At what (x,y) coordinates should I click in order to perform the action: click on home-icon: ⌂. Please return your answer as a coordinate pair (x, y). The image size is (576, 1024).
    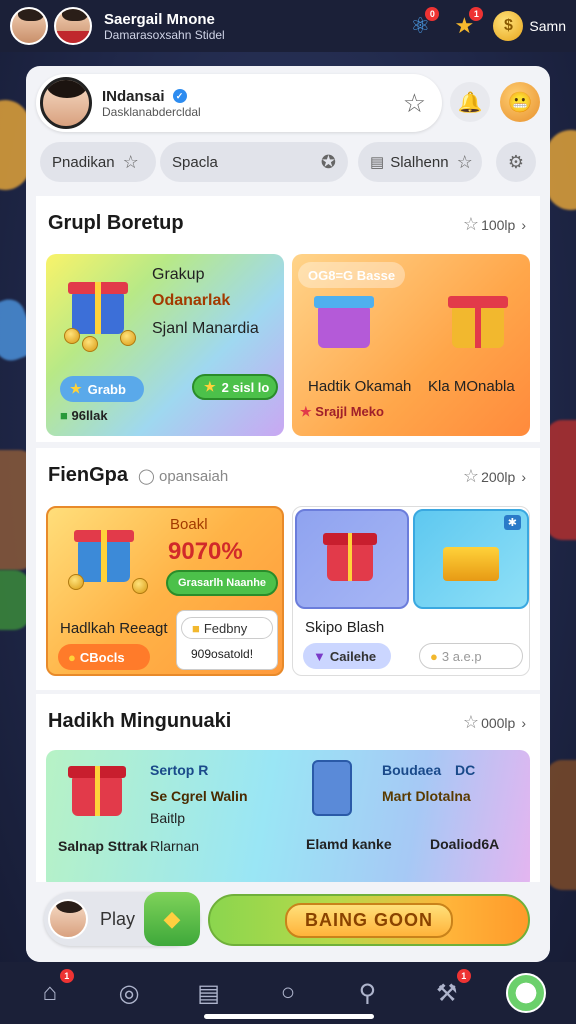
    Looking at the image, I should click on (49, 992).